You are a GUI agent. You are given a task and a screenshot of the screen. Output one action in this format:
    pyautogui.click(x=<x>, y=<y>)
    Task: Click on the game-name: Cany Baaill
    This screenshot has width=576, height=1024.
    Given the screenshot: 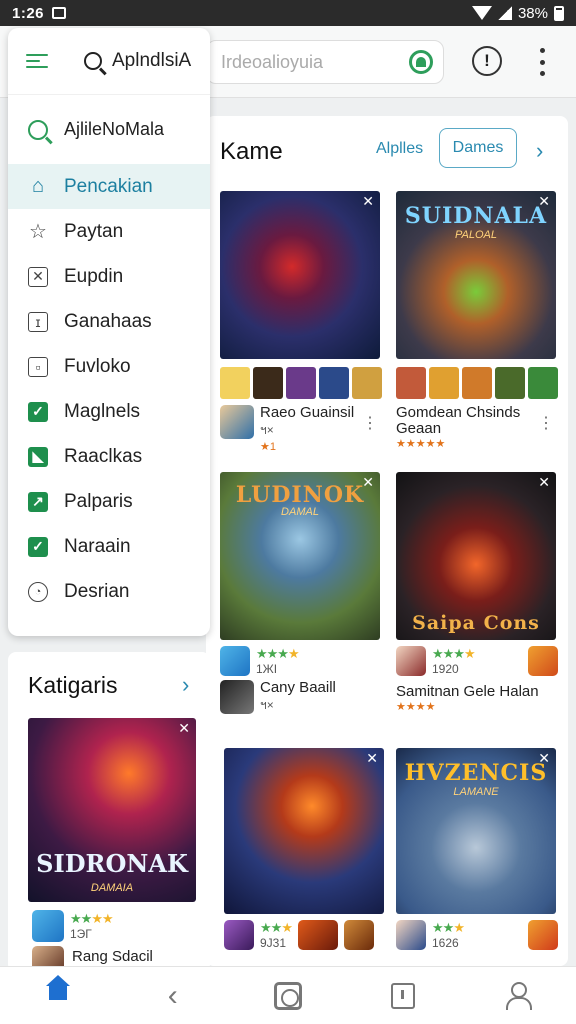 What is the action you would take?
    pyautogui.click(x=298, y=687)
    